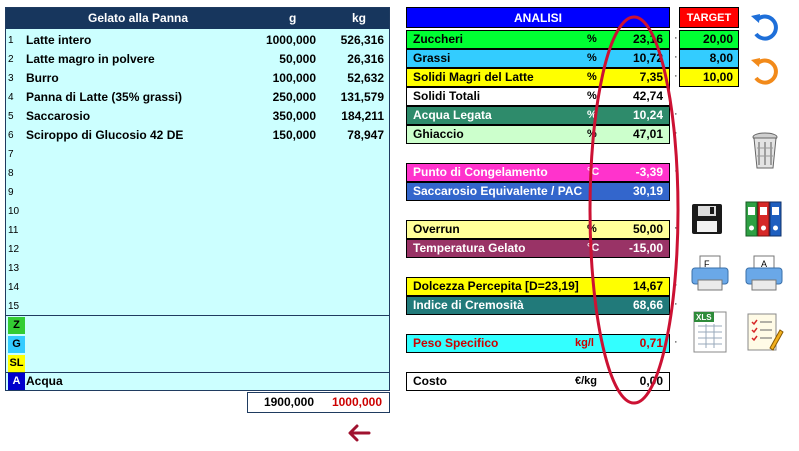  I want to click on undo-icon, so click(765, 27).